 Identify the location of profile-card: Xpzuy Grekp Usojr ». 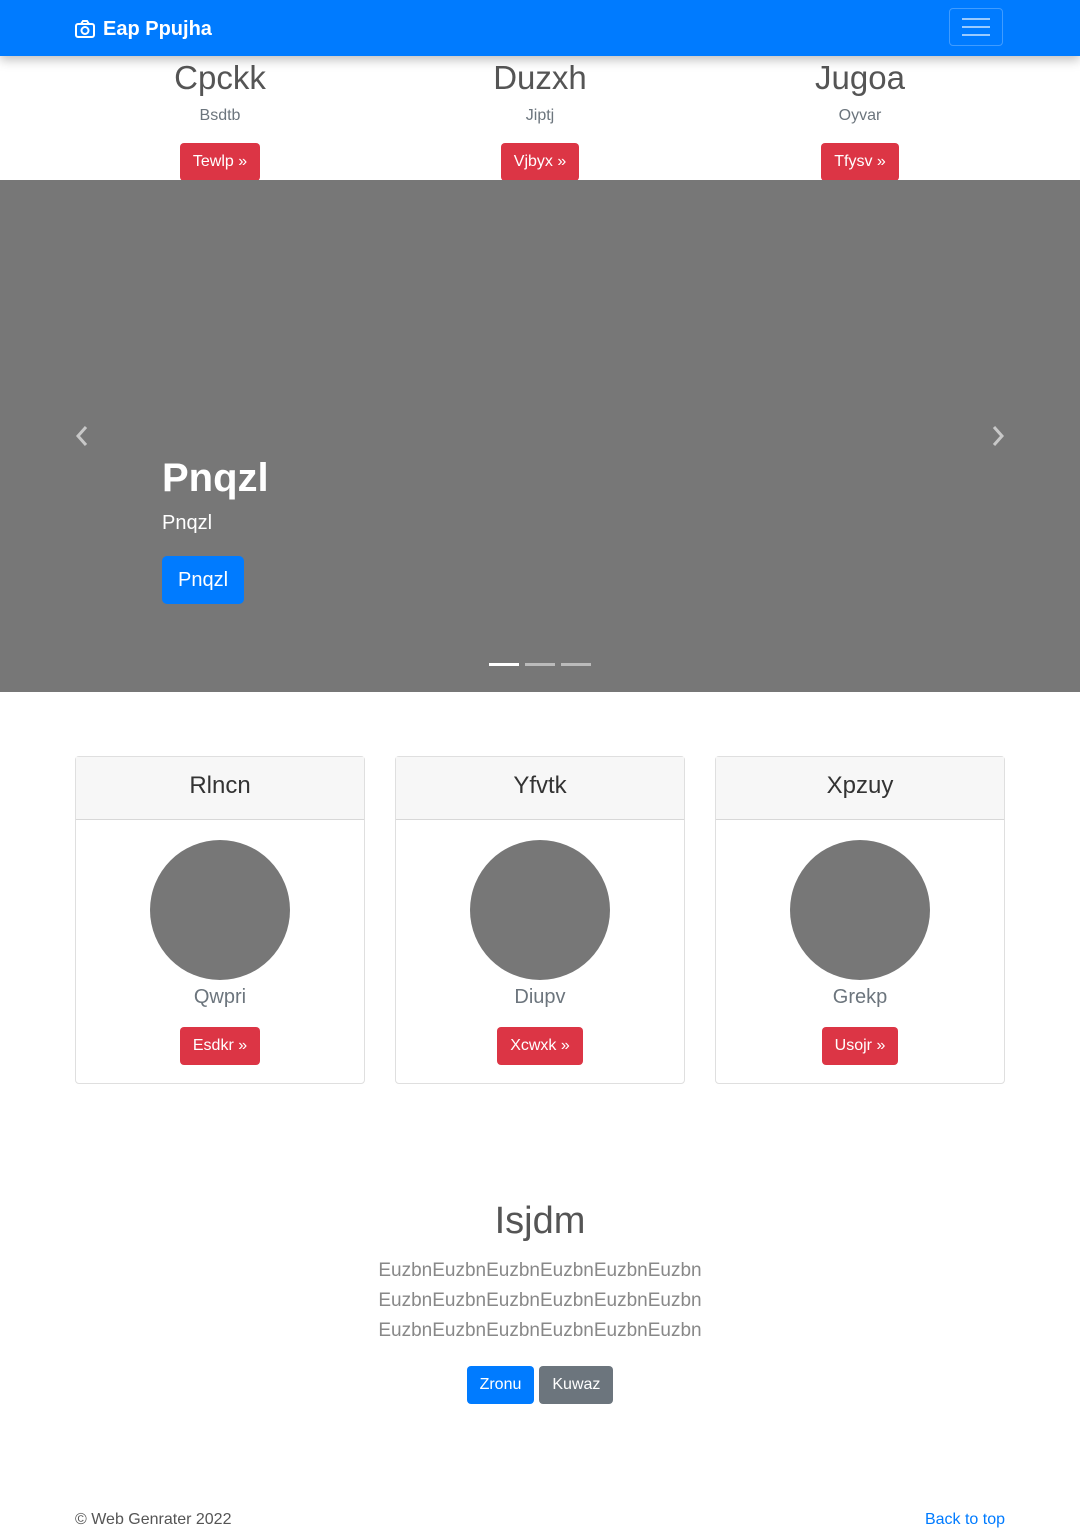
(860, 920).